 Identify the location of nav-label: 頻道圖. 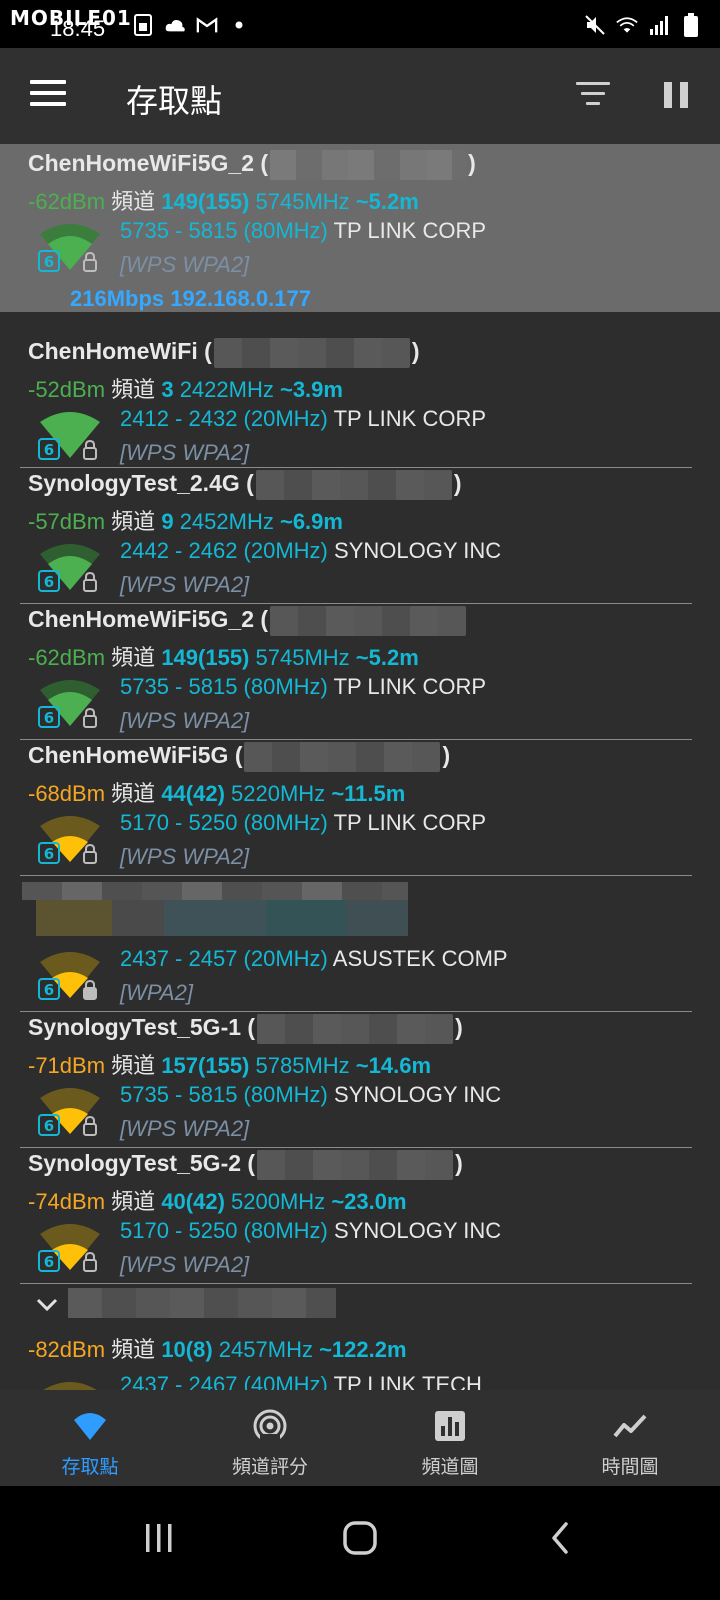
(450, 1467).